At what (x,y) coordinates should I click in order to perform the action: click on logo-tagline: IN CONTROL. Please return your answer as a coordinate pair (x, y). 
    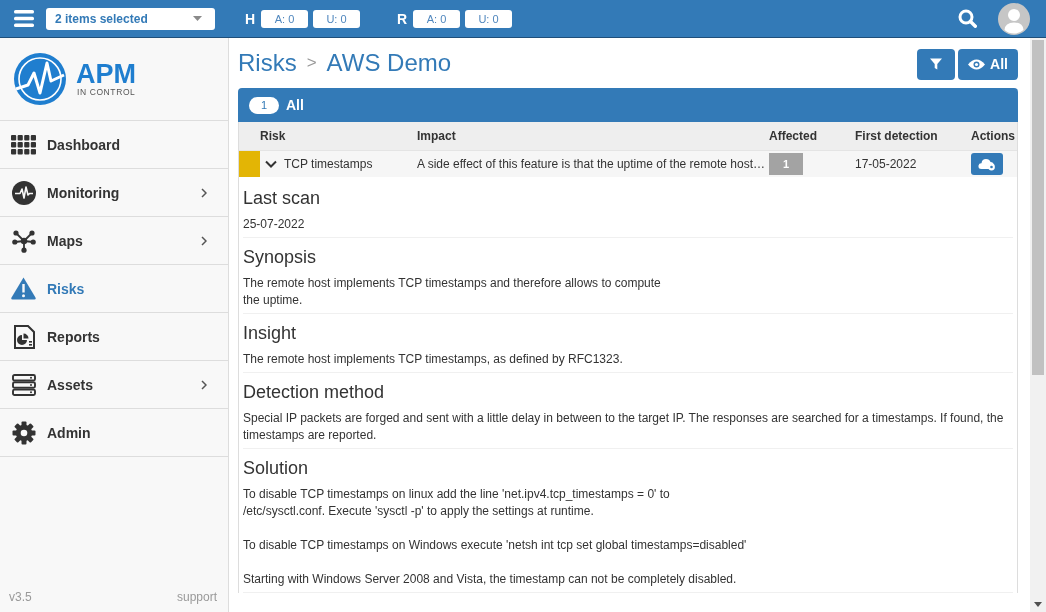
    Looking at the image, I should click on (106, 92).